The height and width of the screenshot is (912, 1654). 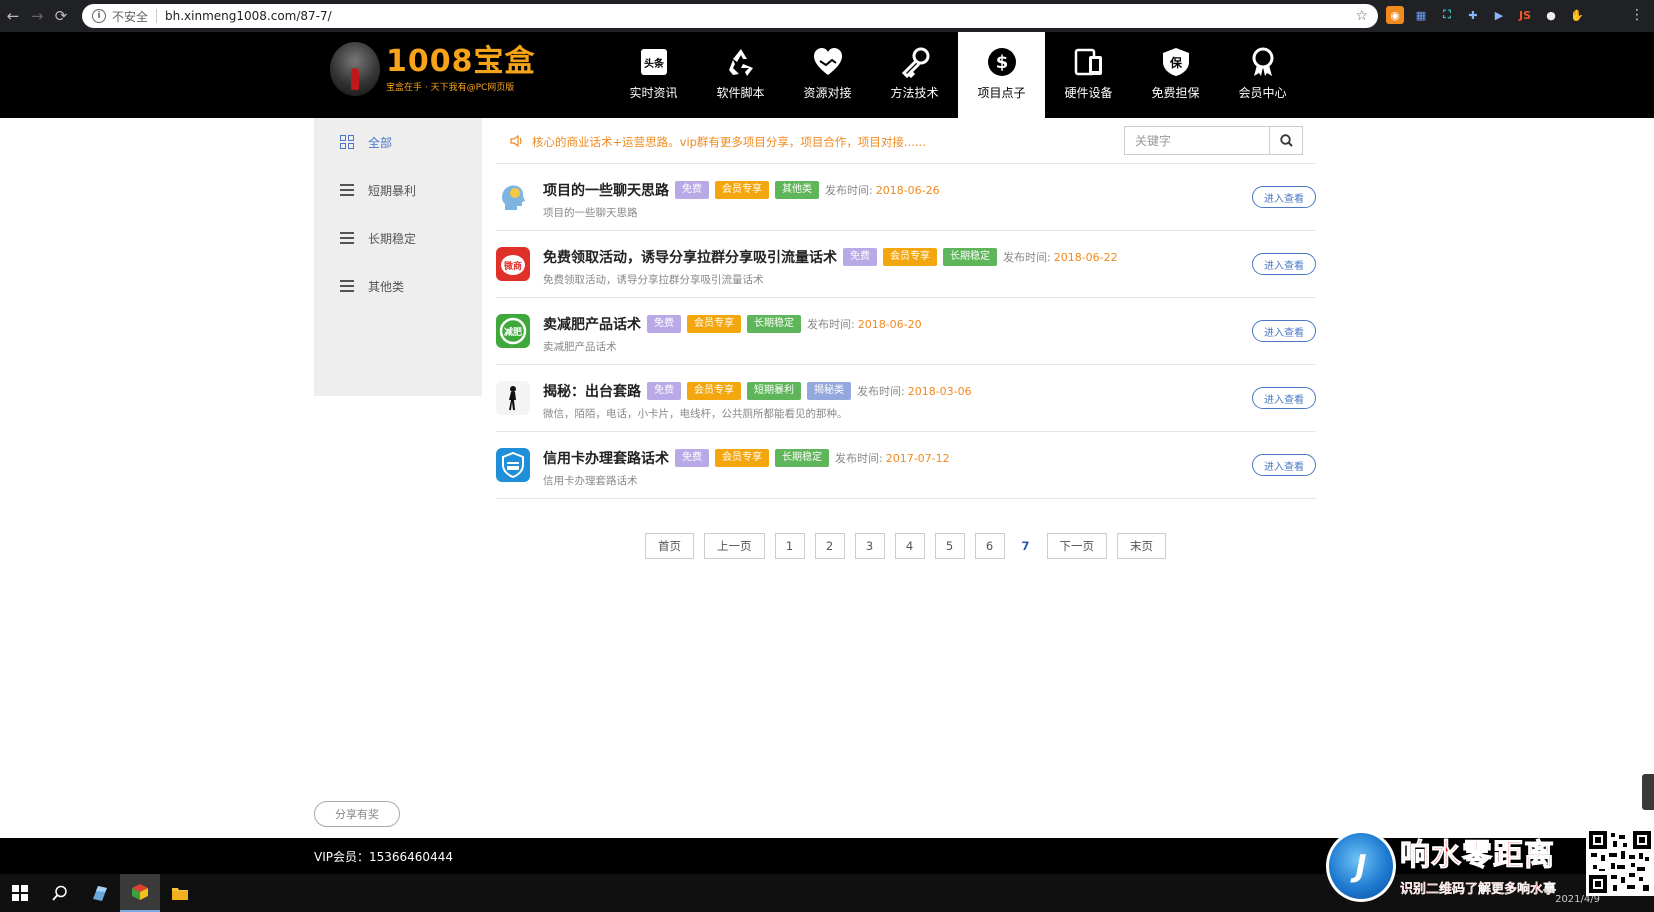 I want to click on sidebar-item-other: 其他类, so click(x=398, y=286).